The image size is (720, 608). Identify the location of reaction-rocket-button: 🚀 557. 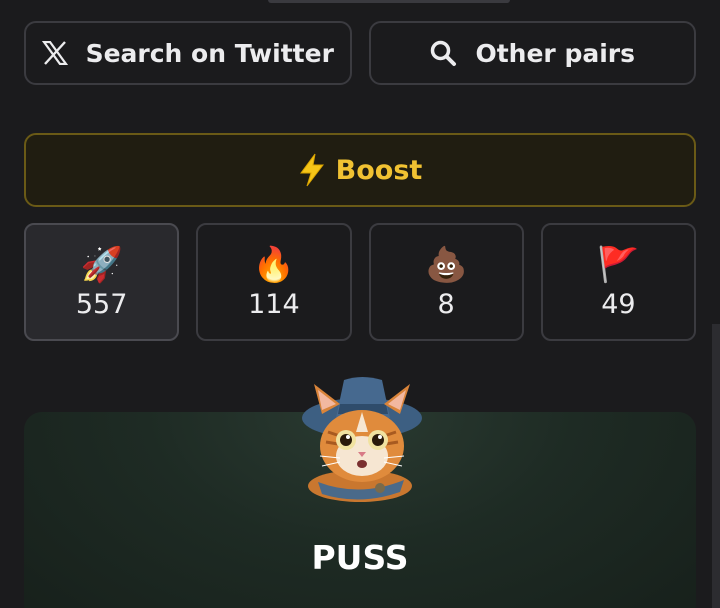
(102, 282).